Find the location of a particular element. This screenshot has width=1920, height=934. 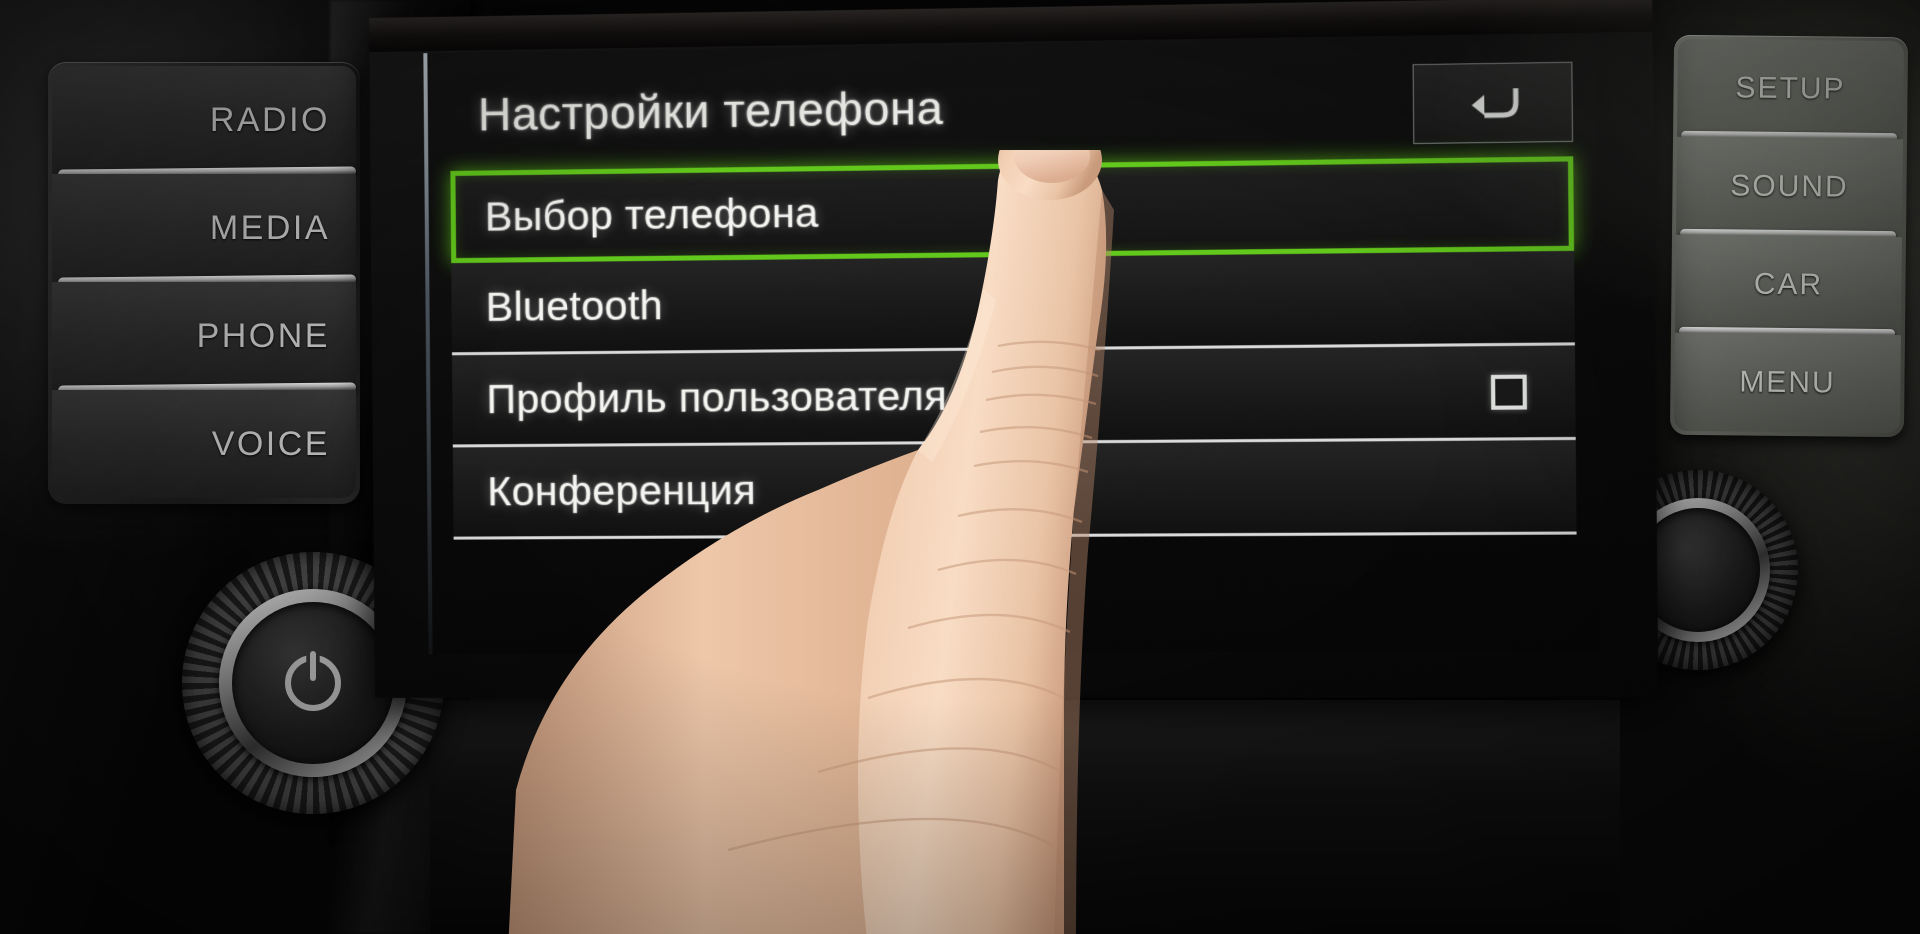

hardkey-setup: SETUP is located at coordinates (1791, 90).